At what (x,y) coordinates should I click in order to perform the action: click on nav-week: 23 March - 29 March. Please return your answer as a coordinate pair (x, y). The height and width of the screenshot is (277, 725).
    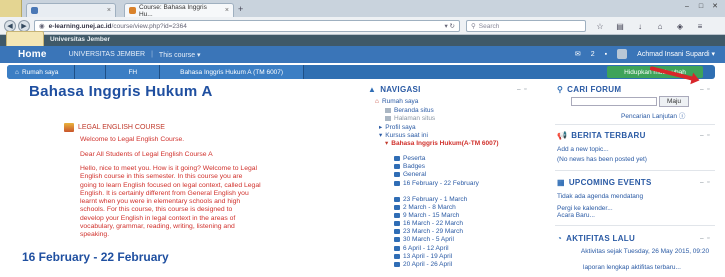
    Looking at the image, I should click on (428, 231).